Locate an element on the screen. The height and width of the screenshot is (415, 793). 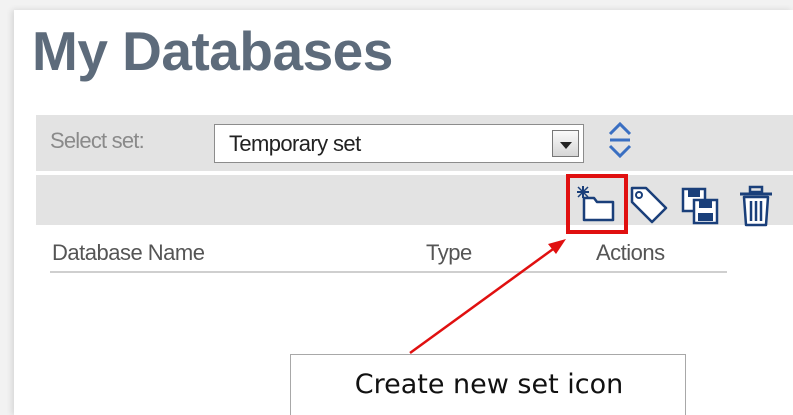
annotation-text: Create new set icon is located at coordinates (489, 384).